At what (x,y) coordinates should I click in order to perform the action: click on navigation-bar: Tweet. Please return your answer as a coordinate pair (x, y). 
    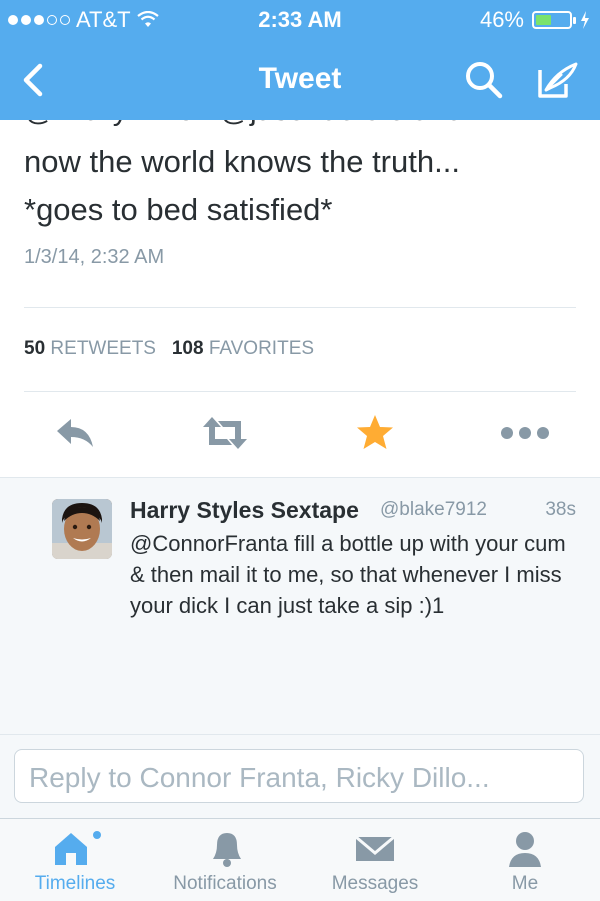
    Looking at the image, I should click on (300, 80).